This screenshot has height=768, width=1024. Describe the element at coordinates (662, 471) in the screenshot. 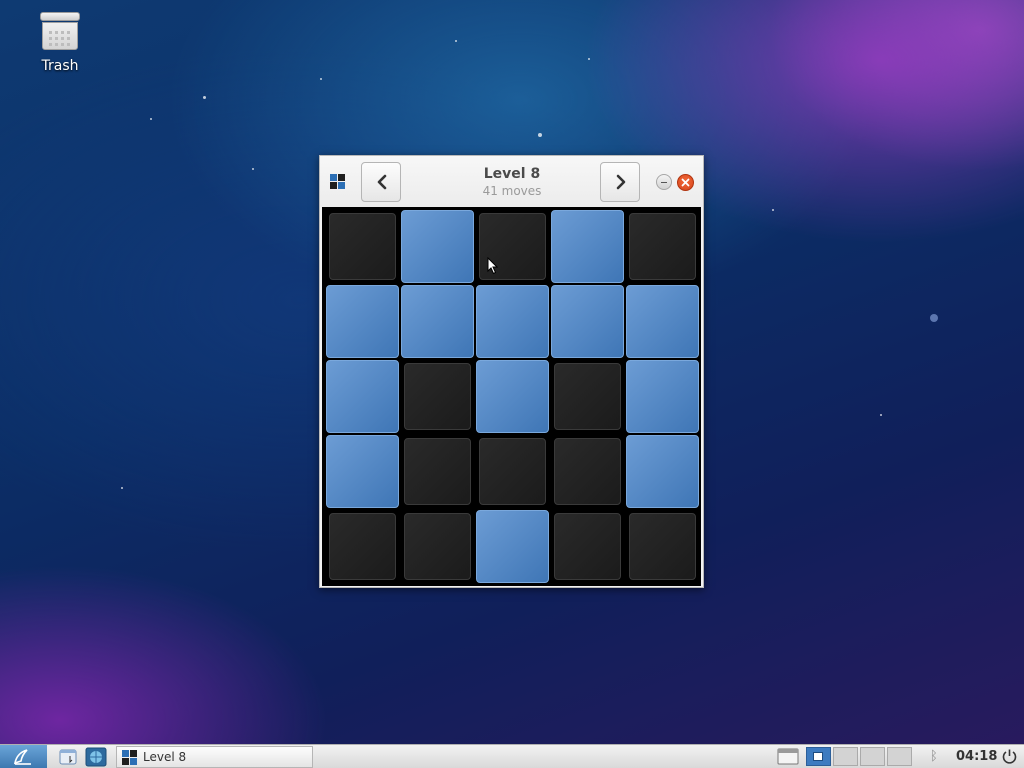

I see `light-tile-r4-c5-on` at that location.